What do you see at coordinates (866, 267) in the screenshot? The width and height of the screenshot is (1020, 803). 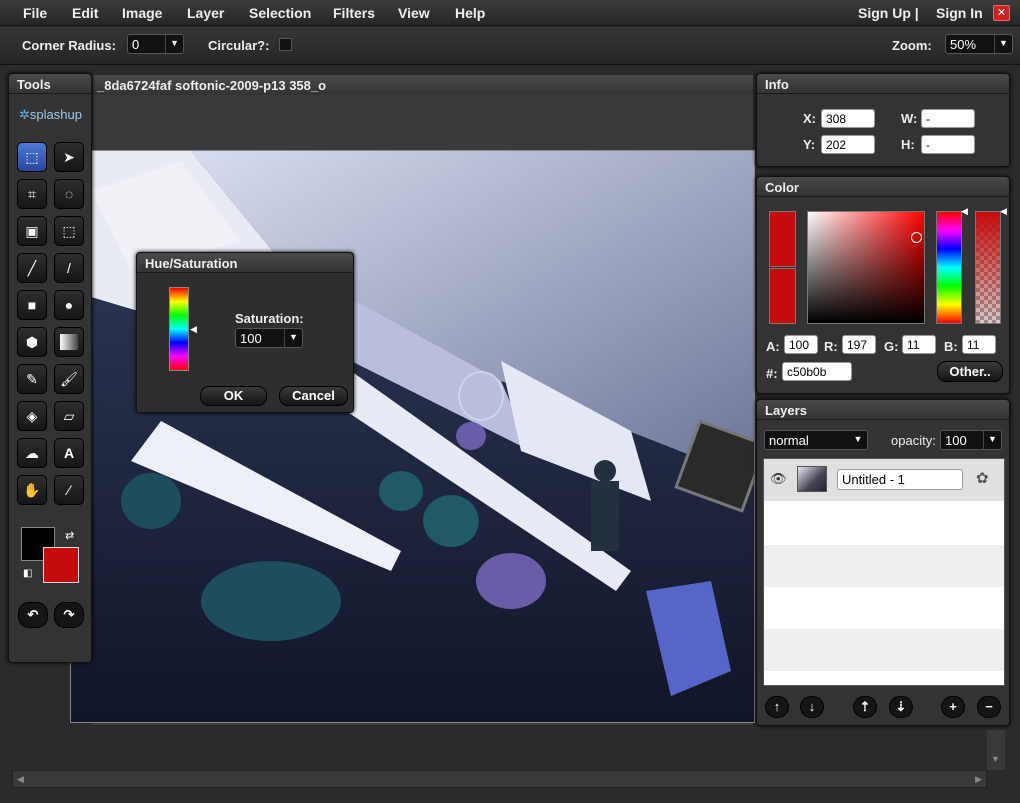 I see `color-field` at bounding box center [866, 267].